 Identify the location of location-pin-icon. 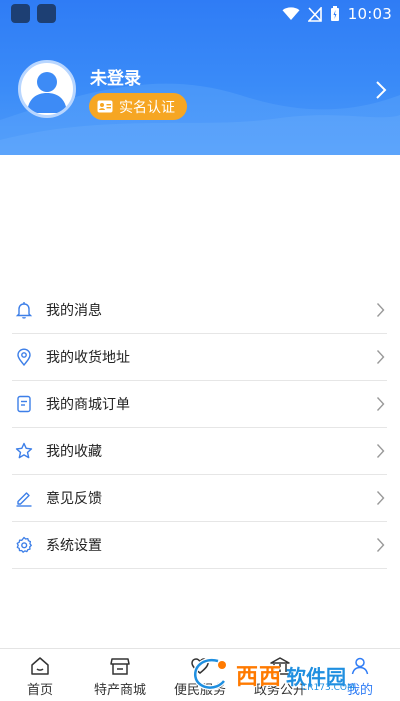
(24, 357).